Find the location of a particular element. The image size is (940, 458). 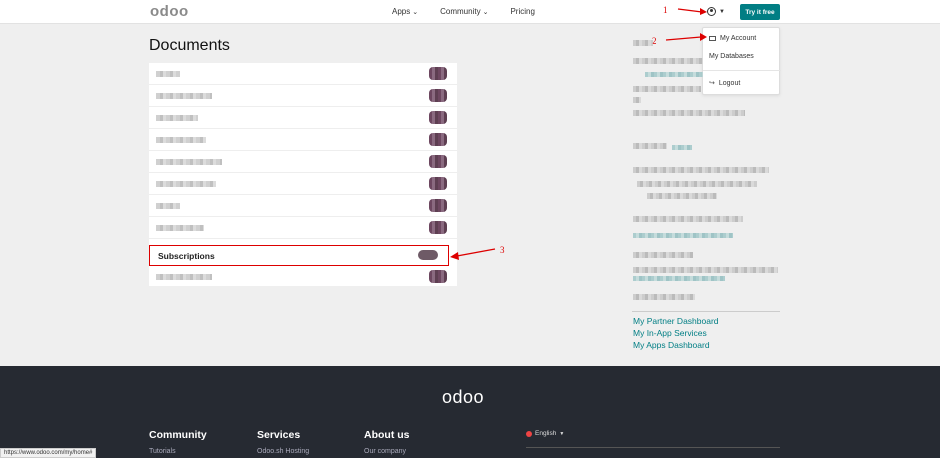

menu-item-my-databases-label: My Databases is located at coordinates (731, 56).